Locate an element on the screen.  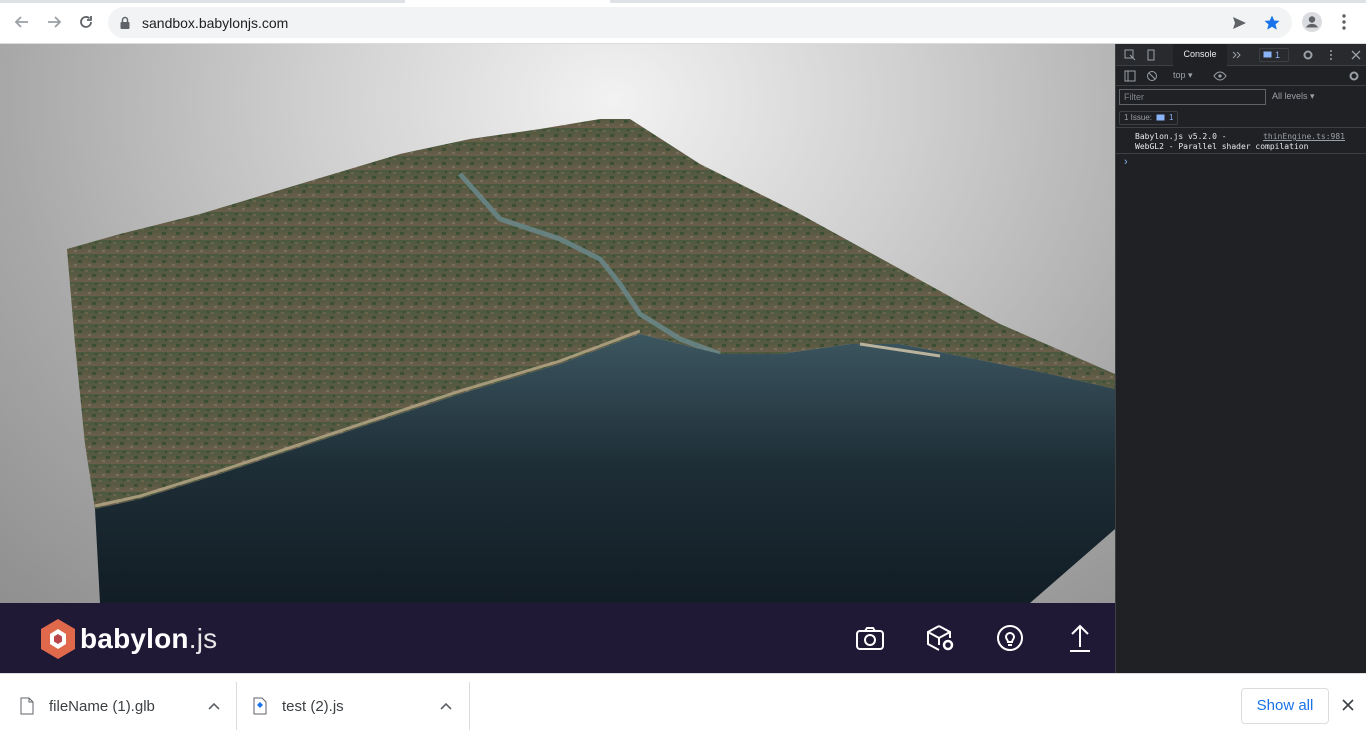
camera-icon is located at coordinates (870, 638).